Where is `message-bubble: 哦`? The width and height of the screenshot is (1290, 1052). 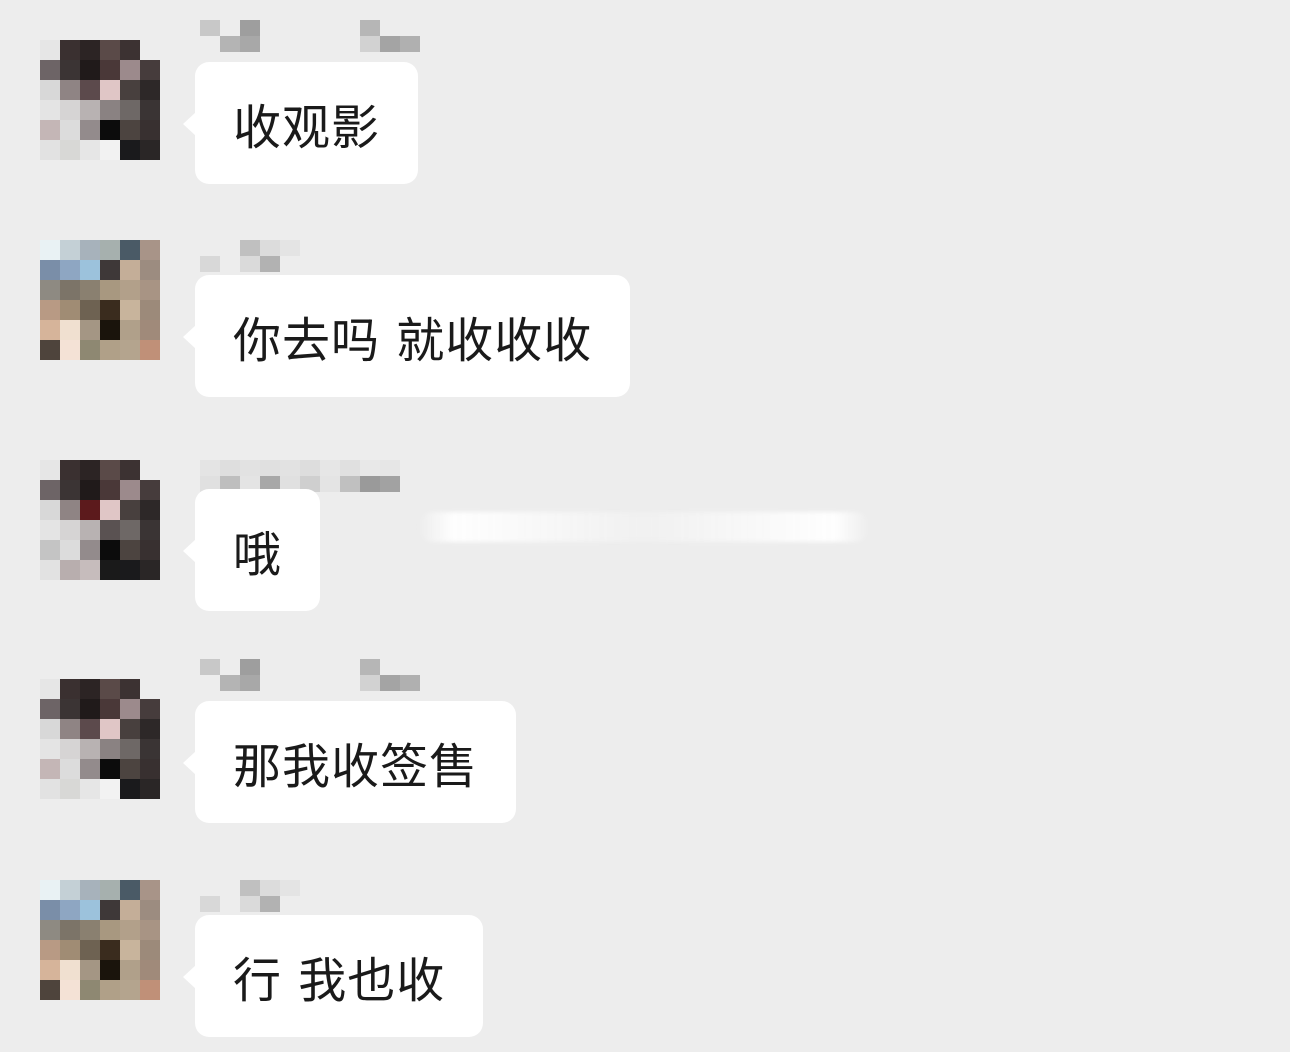
message-bubble: 哦 is located at coordinates (251, 550).